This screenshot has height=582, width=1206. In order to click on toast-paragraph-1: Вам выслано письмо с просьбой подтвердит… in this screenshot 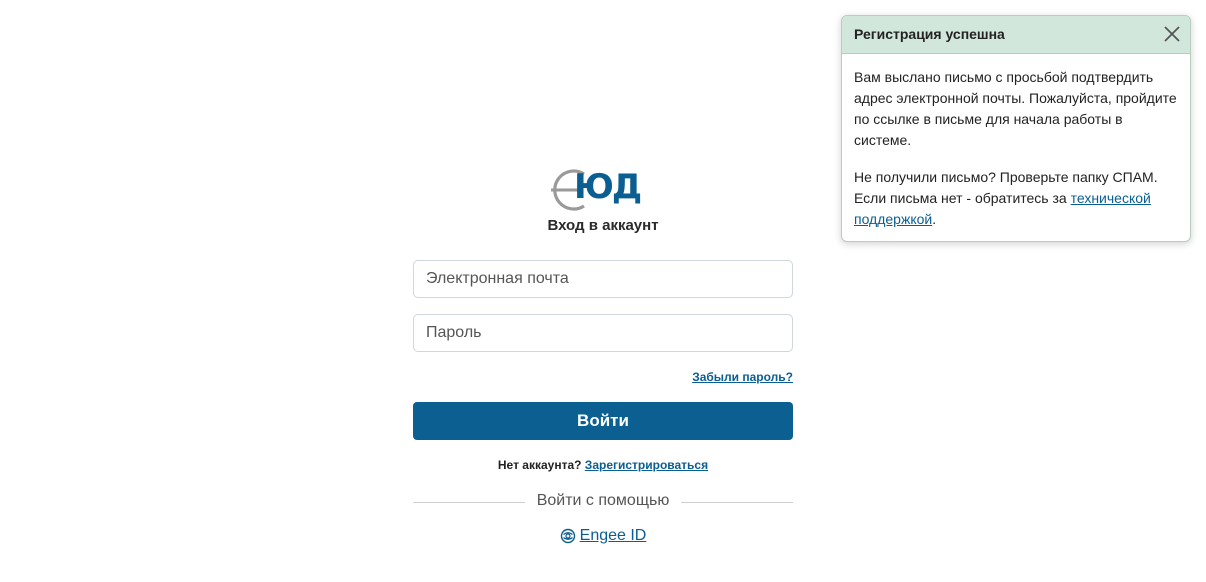, I will do `click(1015, 108)`.